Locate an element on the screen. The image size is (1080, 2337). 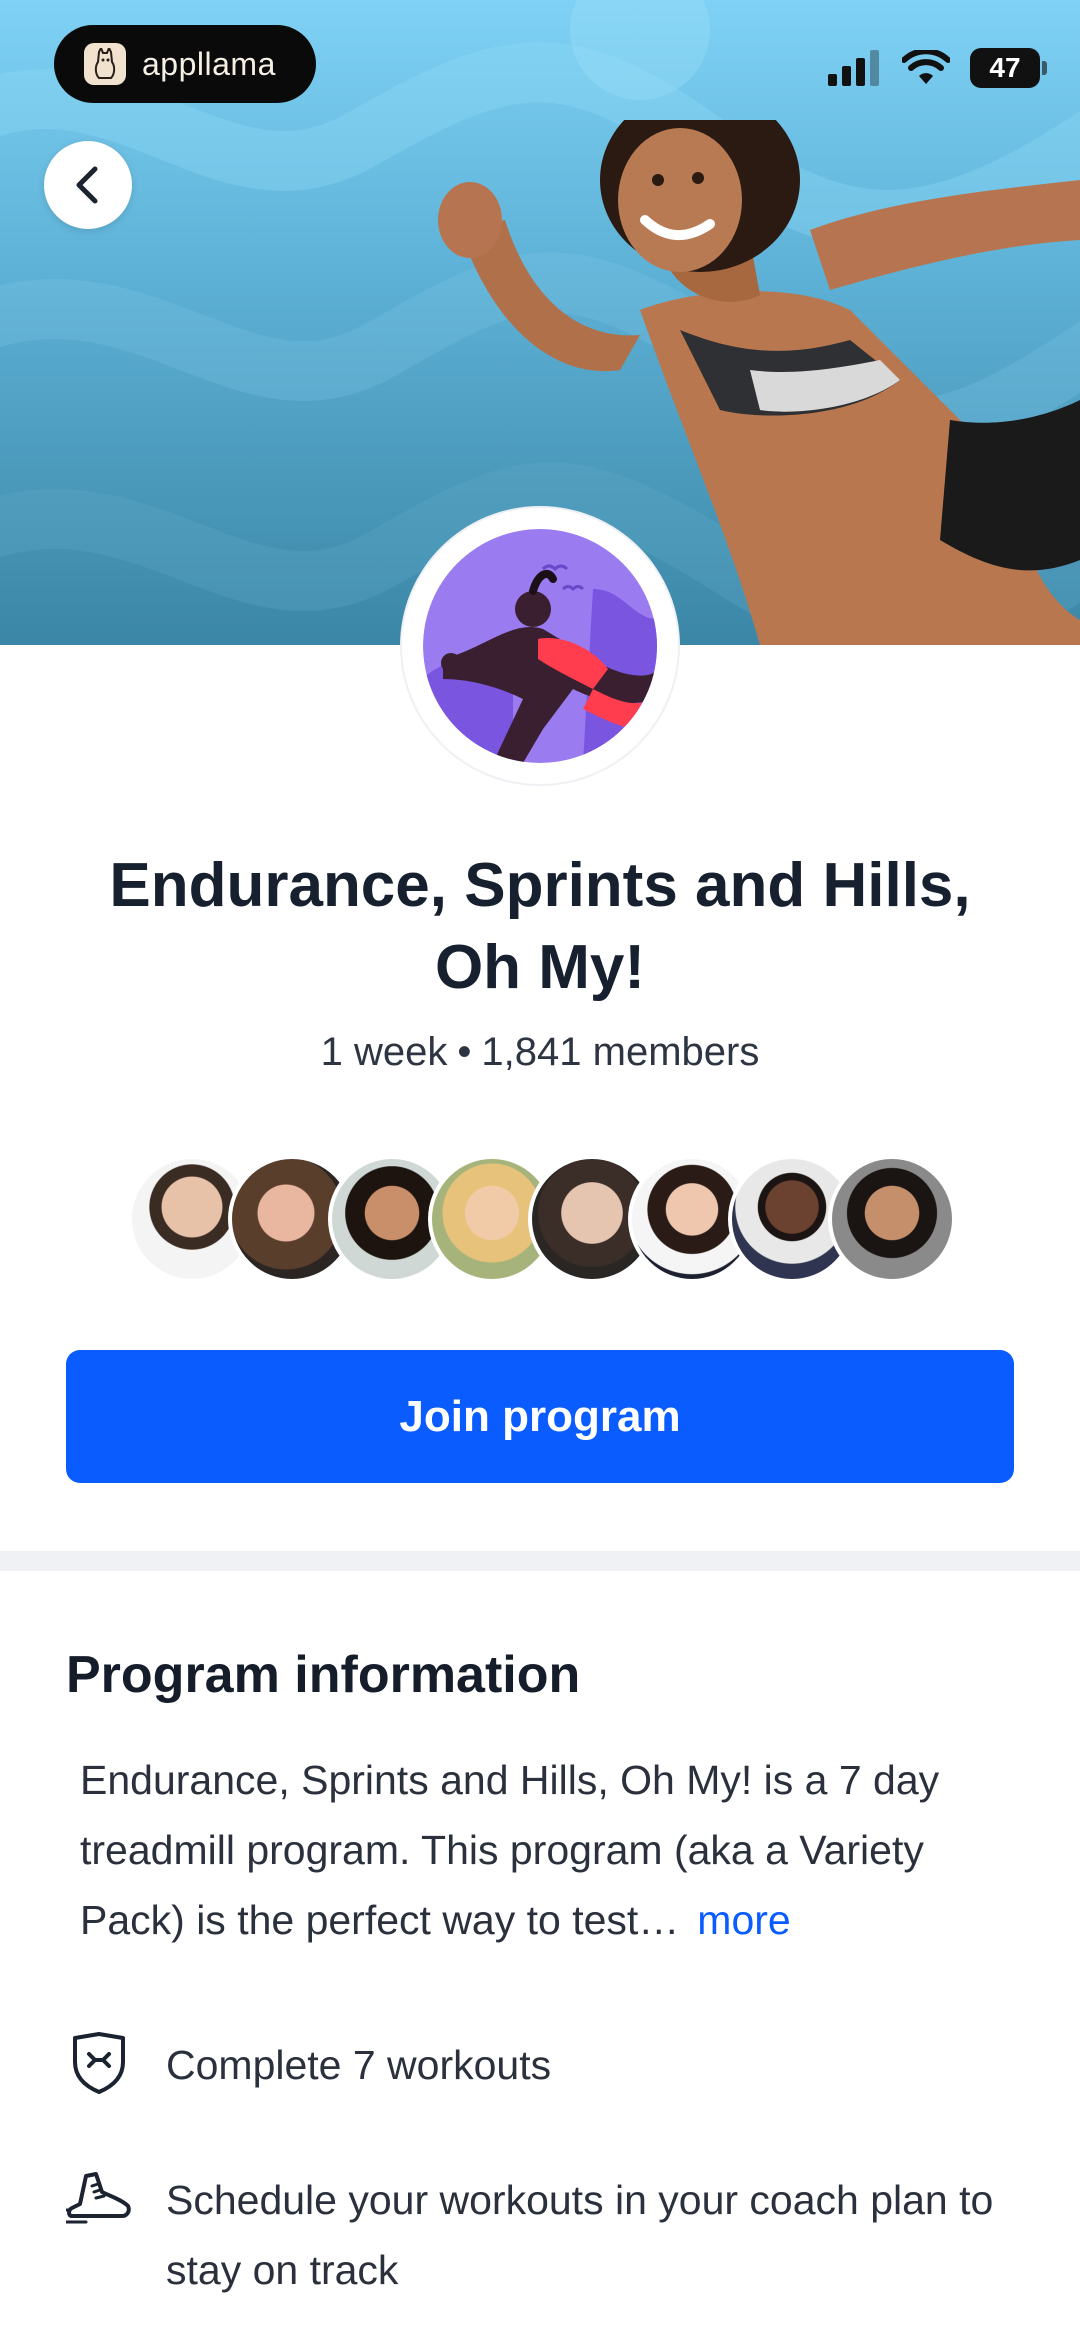
section-divider is located at coordinates (540, 1561).